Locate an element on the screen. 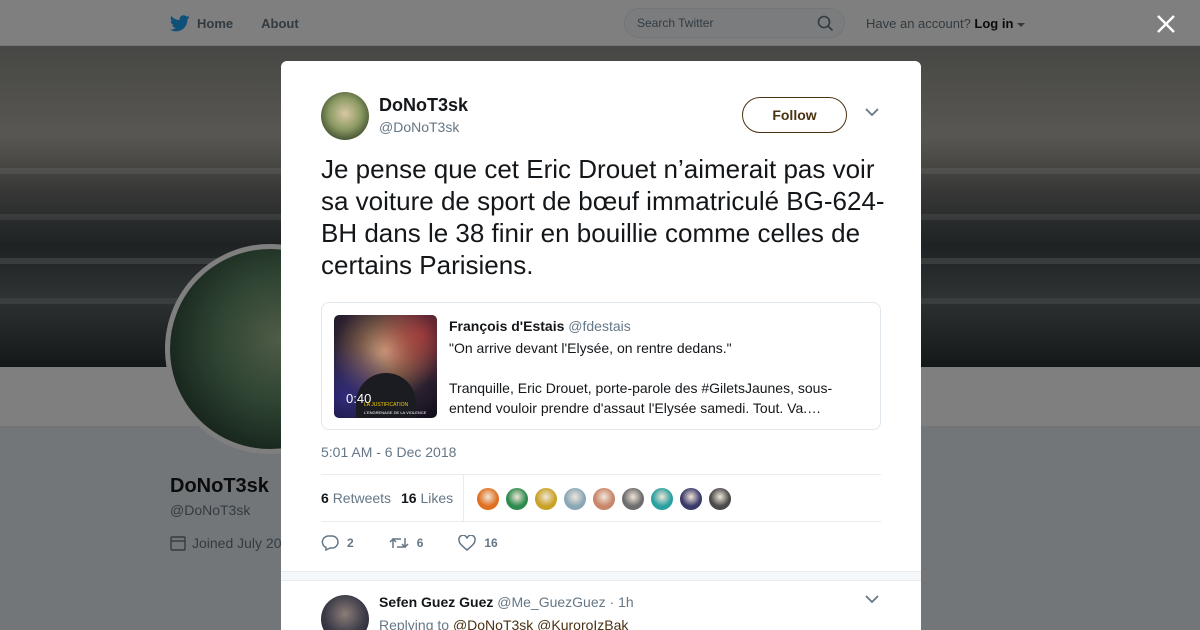  likes-count: 16 is located at coordinates (409, 498).